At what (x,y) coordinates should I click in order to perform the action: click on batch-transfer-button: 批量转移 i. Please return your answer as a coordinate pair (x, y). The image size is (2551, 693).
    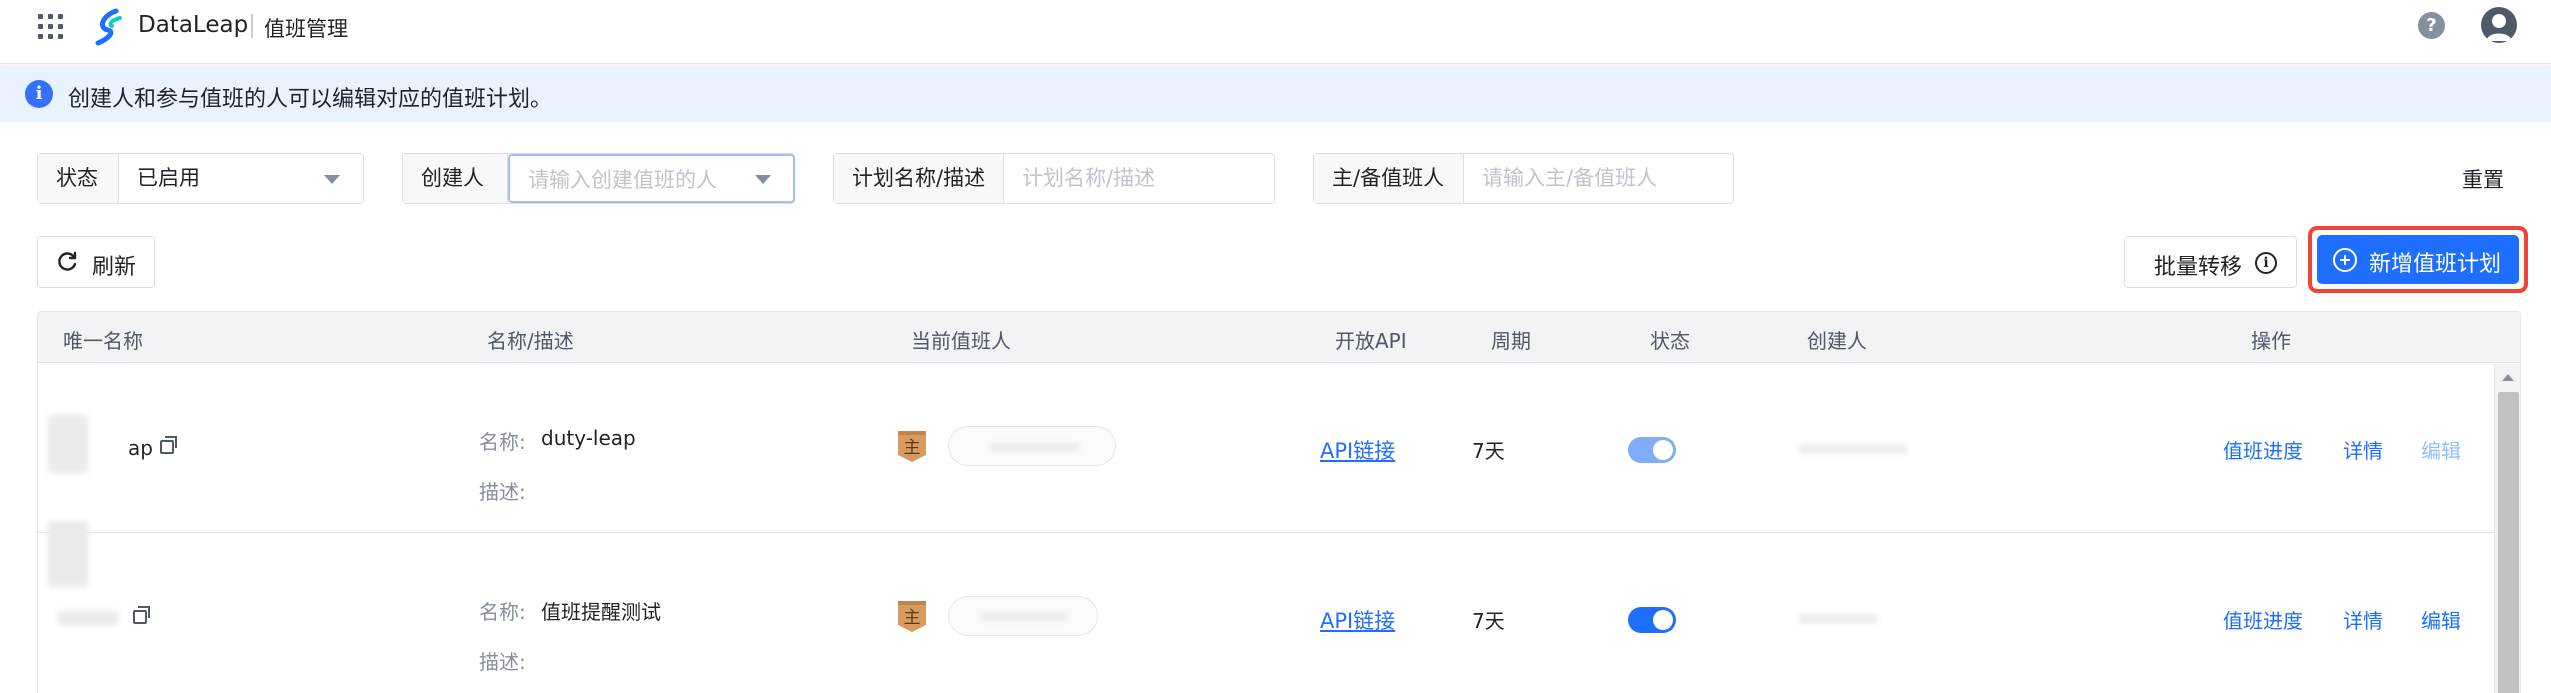
    Looking at the image, I should click on (2210, 262).